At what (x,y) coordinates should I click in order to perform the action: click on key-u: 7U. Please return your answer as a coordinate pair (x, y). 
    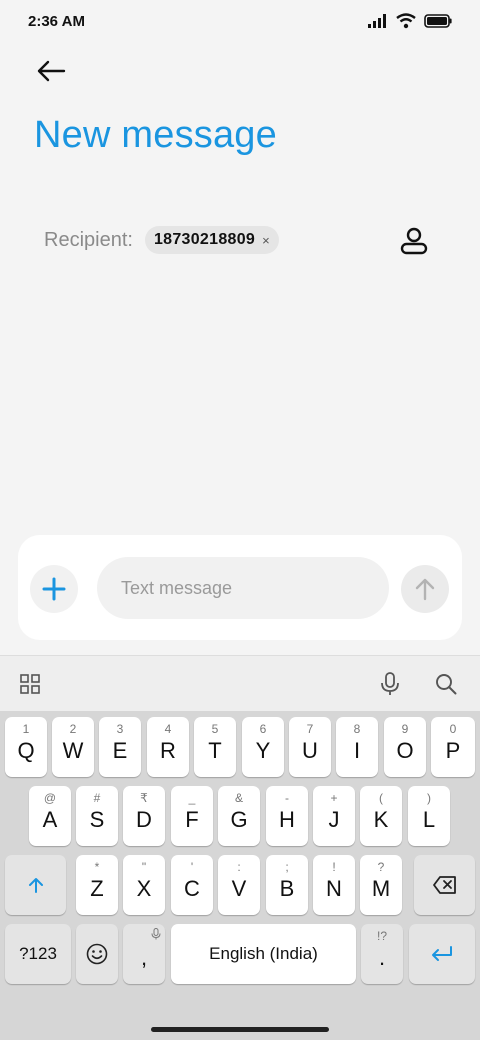
    Looking at the image, I should click on (310, 747).